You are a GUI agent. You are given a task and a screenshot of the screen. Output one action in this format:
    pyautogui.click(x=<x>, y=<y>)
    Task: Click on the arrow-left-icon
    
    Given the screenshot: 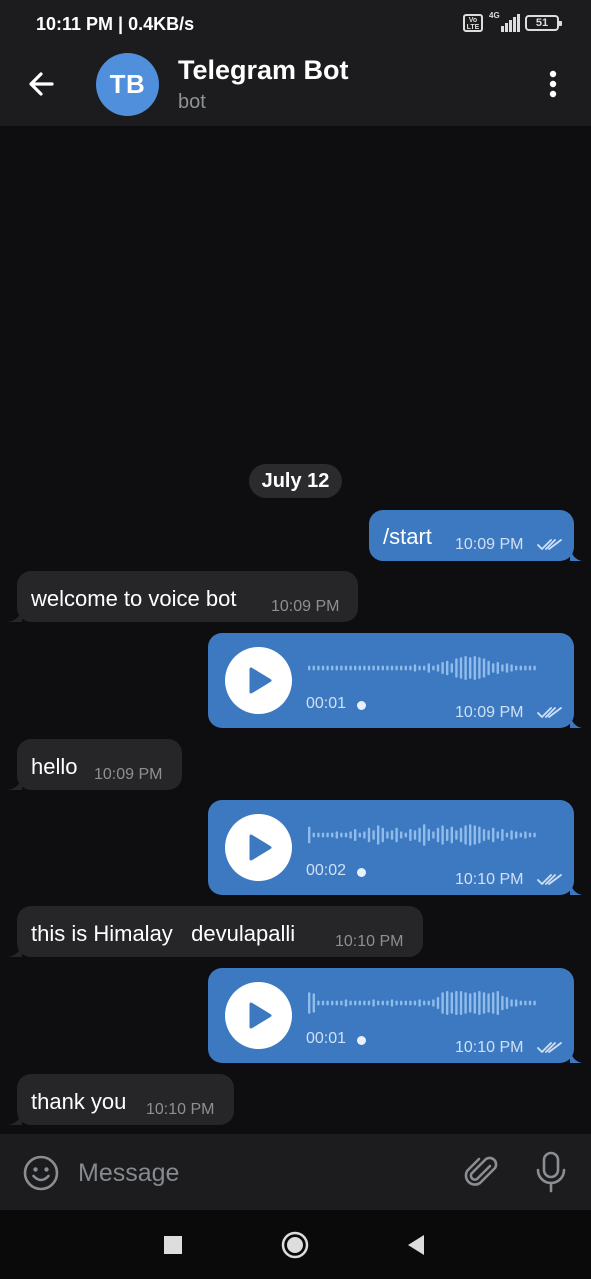 What is the action you would take?
    pyautogui.click(x=42, y=84)
    